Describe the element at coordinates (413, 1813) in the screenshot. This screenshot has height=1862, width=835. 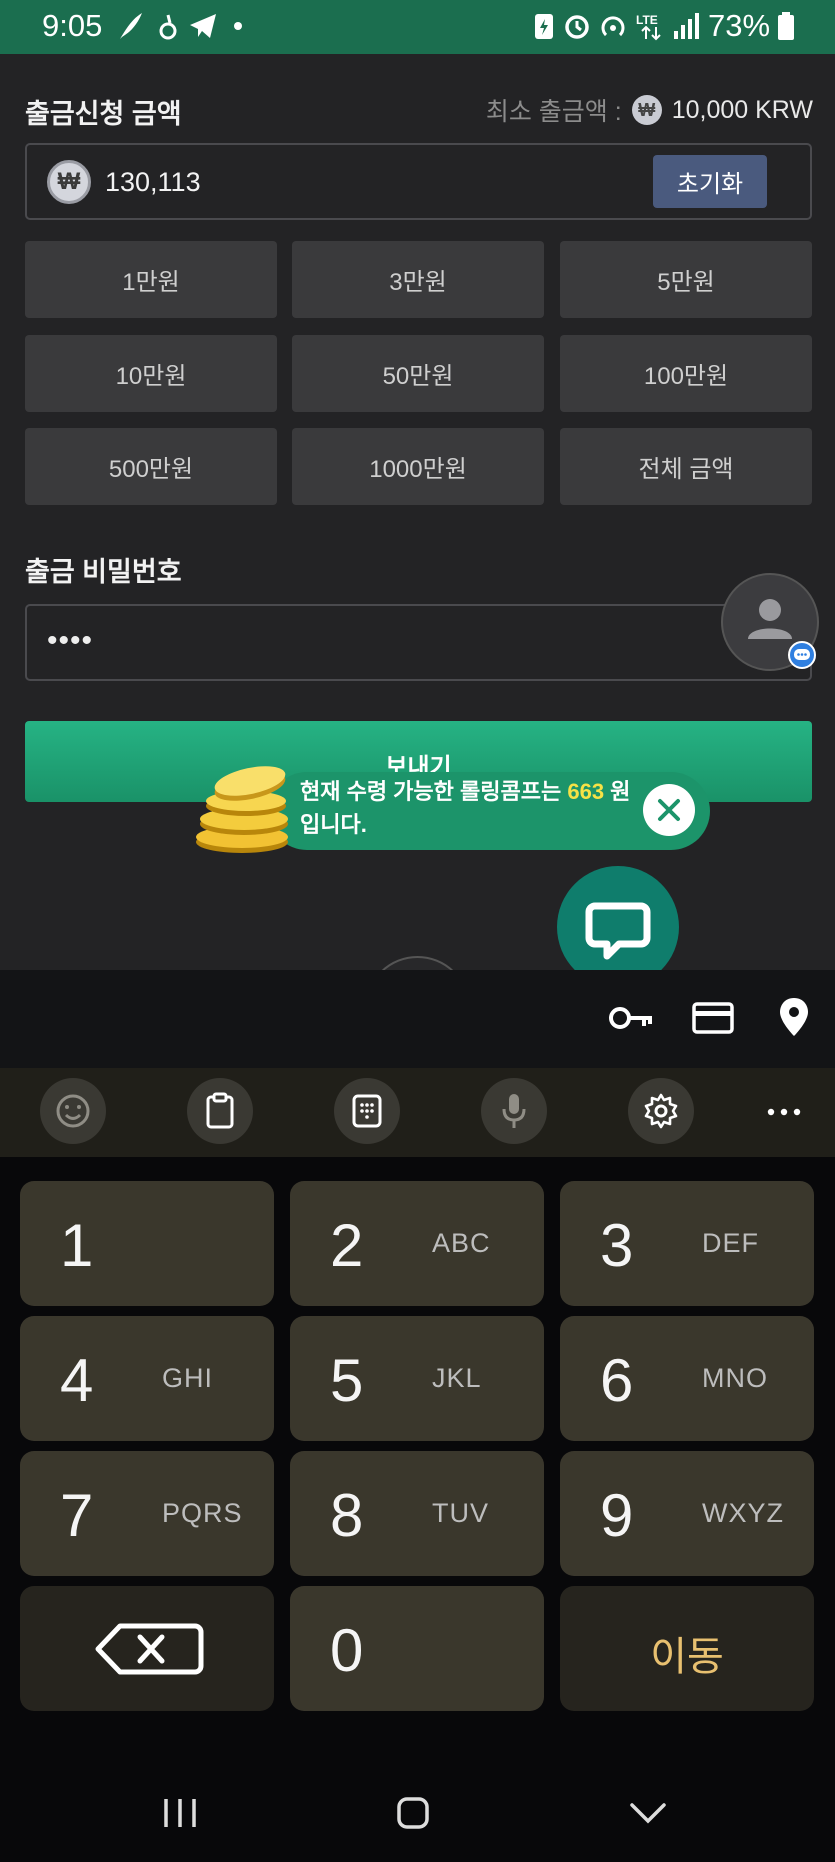
I see `home-icon` at that location.